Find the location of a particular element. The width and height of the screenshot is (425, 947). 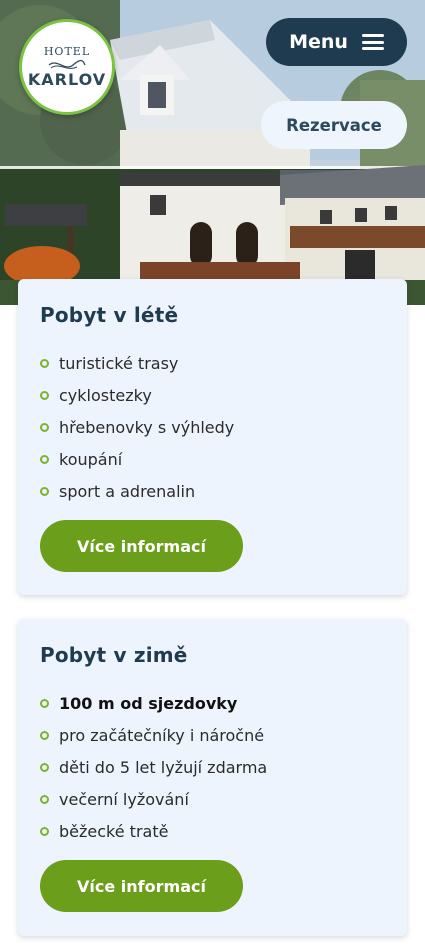

card-title: Pobyt v zimě is located at coordinates (114, 655).